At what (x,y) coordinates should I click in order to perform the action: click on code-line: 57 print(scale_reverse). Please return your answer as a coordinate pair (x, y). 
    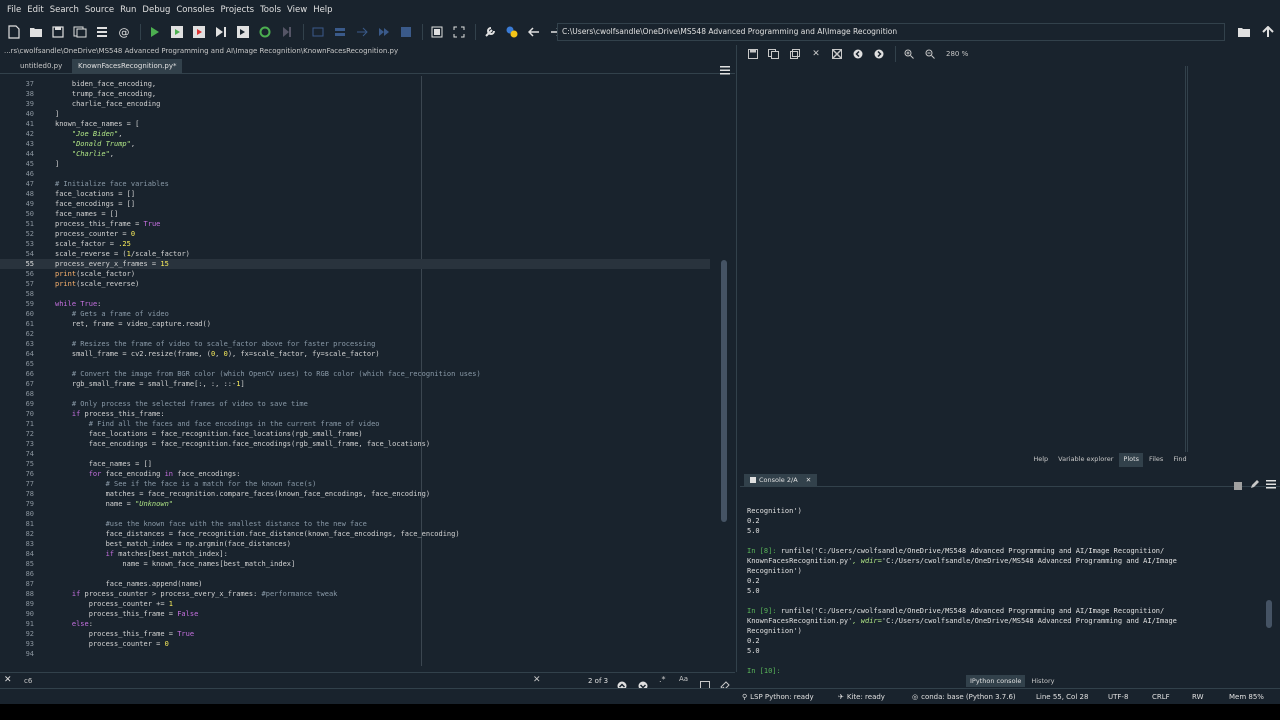
    Looking at the image, I should click on (355, 284).